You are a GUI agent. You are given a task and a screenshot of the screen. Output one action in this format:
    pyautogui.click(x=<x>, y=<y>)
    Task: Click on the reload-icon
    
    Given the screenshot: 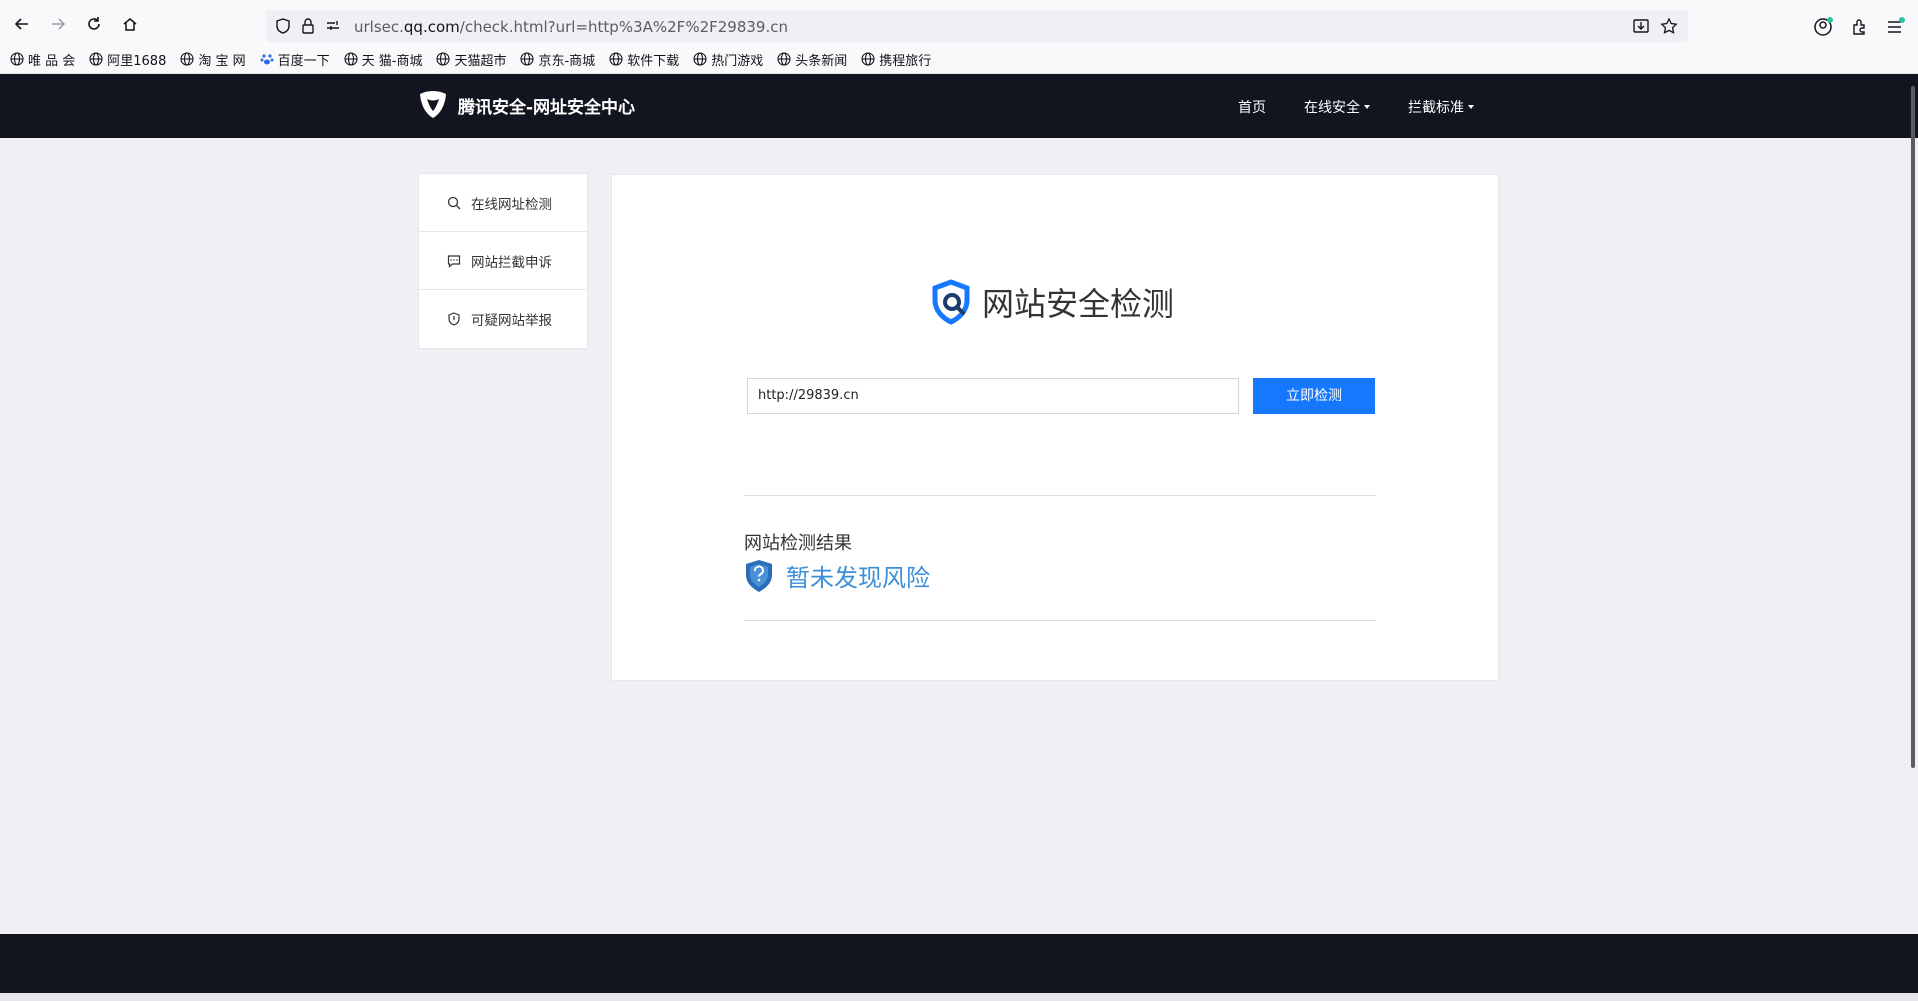 What is the action you would take?
    pyautogui.click(x=94, y=23)
    